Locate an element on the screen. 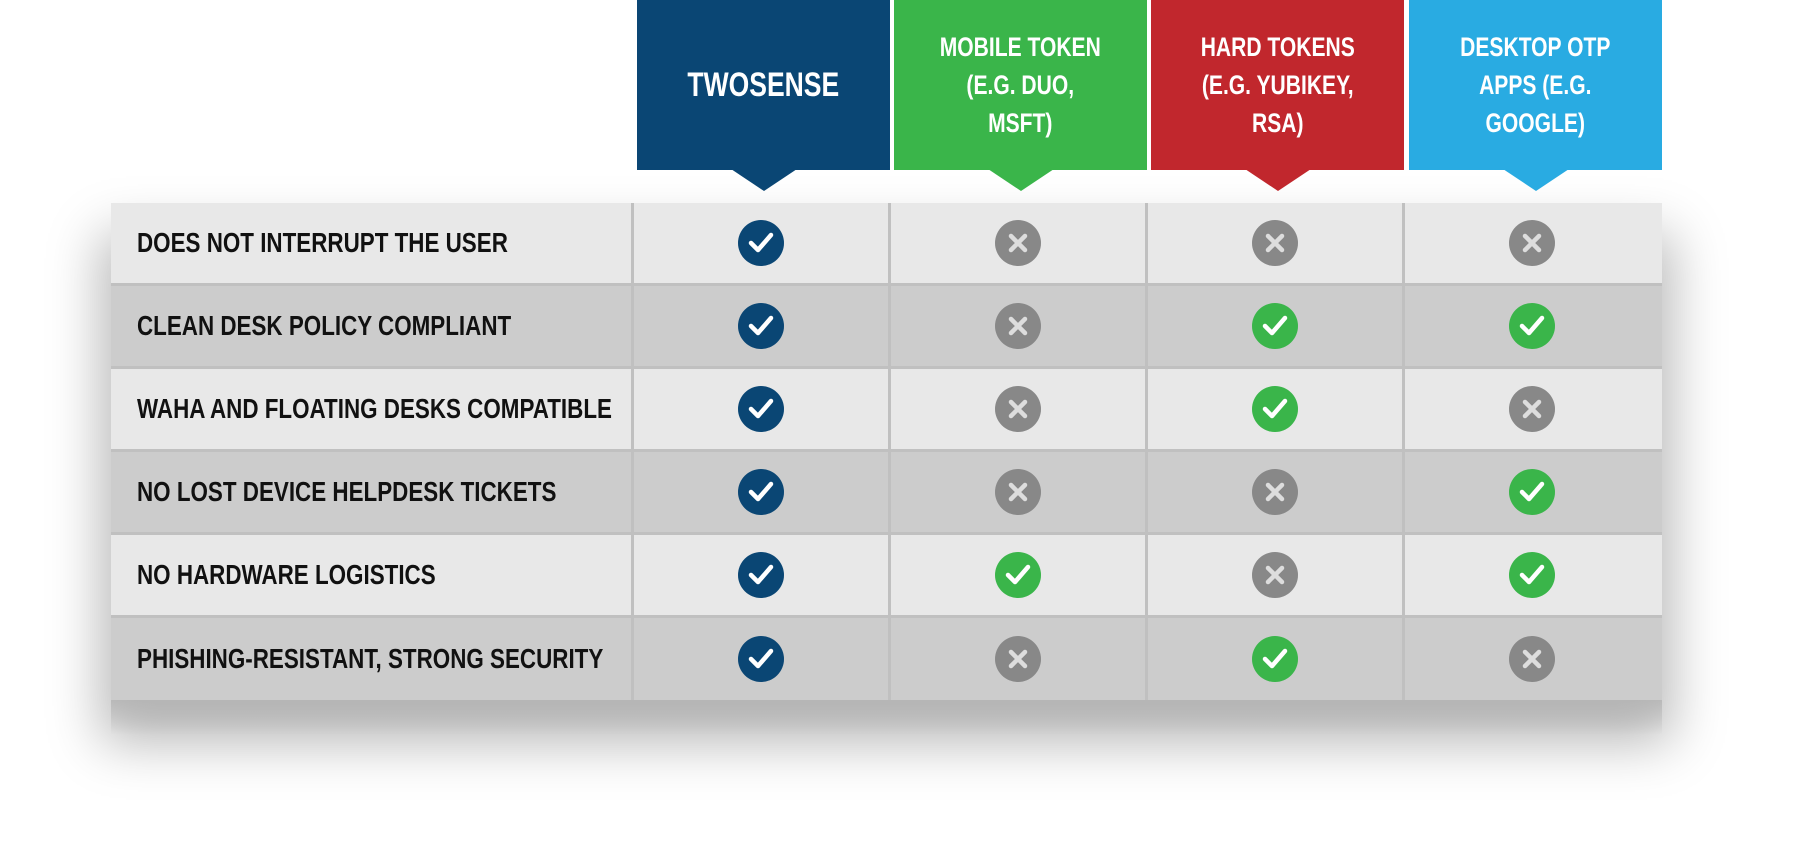  column-header-mobile: MOBILE TOKEN (E.G. DUO, MSFT) is located at coordinates (1020, 85).